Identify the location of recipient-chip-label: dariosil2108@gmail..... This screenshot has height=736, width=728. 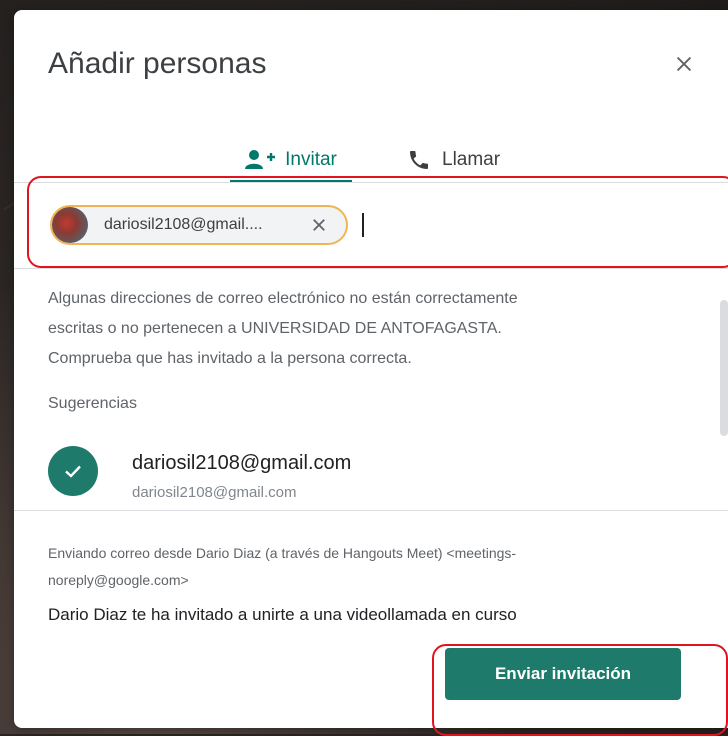
(183, 224).